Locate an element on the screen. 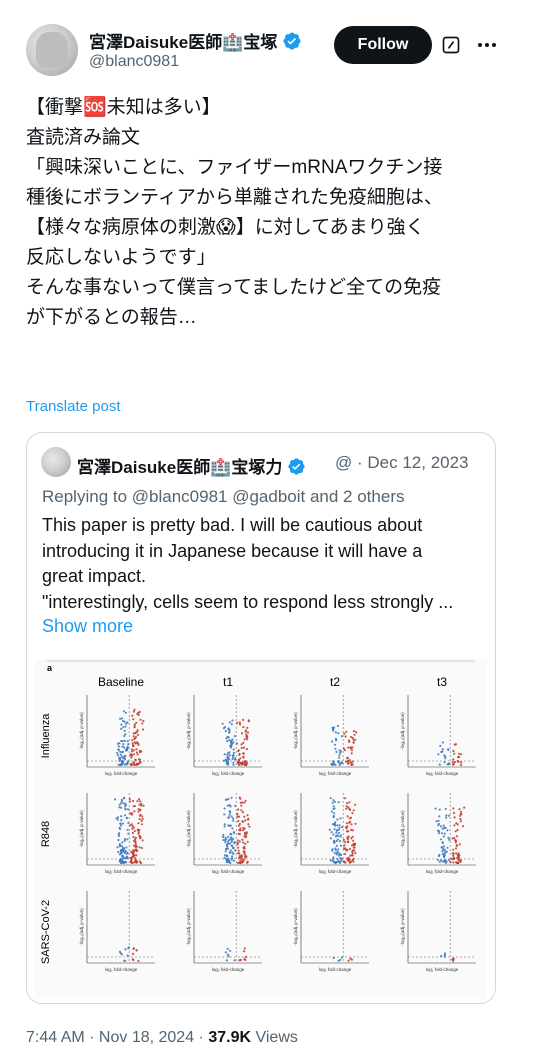 The width and height of the screenshot is (533, 1057). figure-y-axis-label: -log₁₀(adj. p-value) is located at coordinates (402, 731).